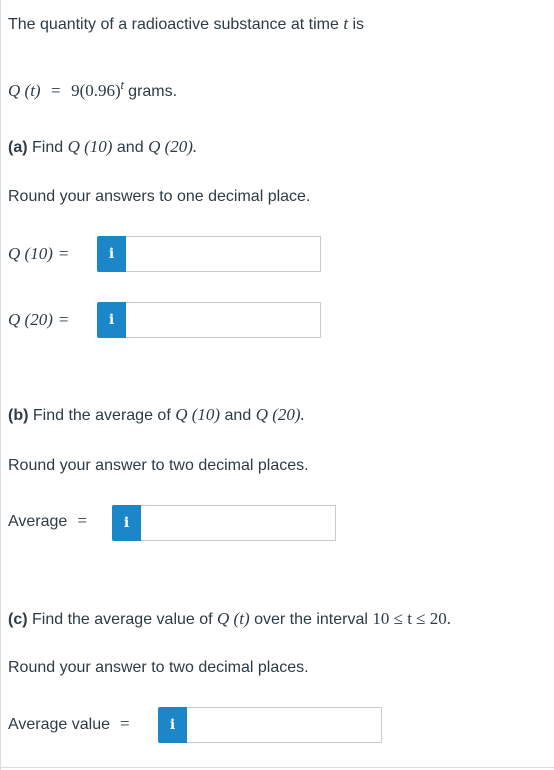 Image resolution: width=554 pixels, height=770 pixels. I want to click on part-a-q1: Q (10), so click(90, 146).